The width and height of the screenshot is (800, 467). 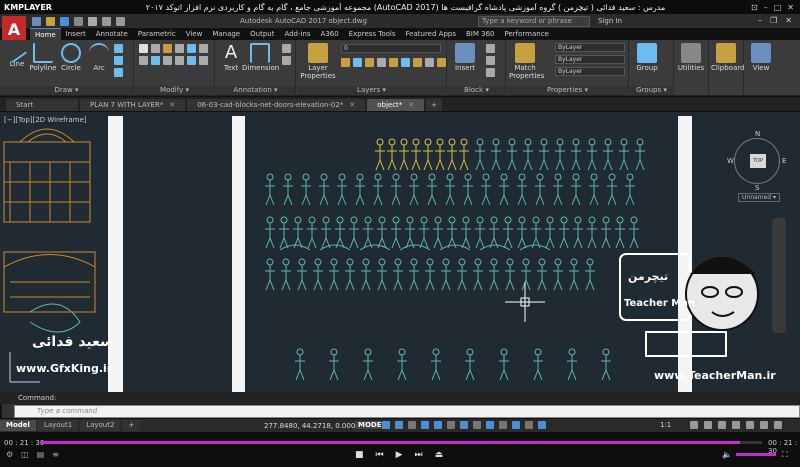 I want to click on sign-in-button: Sign In, so click(x=610, y=21).